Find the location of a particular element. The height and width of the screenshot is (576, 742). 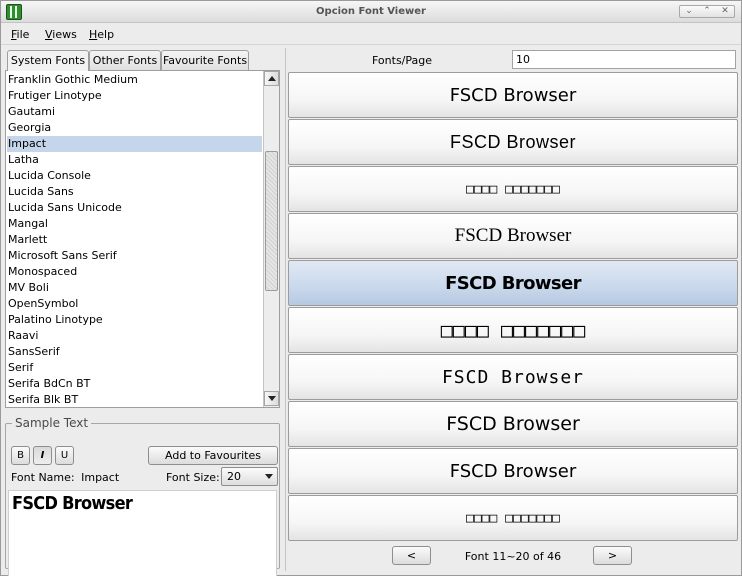

font-list-item: Gautami is located at coordinates (134, 112).